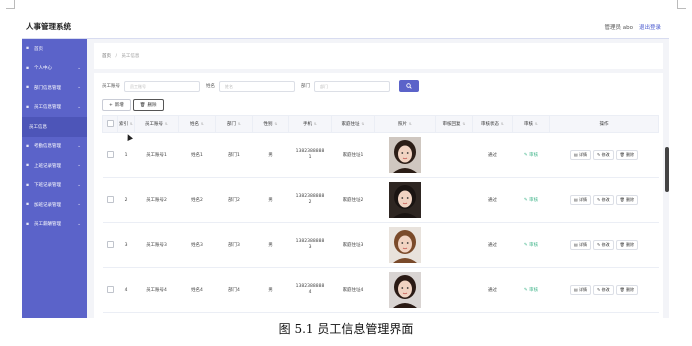 The height and width of the screenshot is (346, 692). Describe the element at coordinates (156, 245) in the screenshot. I see `employee-account: 员工账号3` at that location.